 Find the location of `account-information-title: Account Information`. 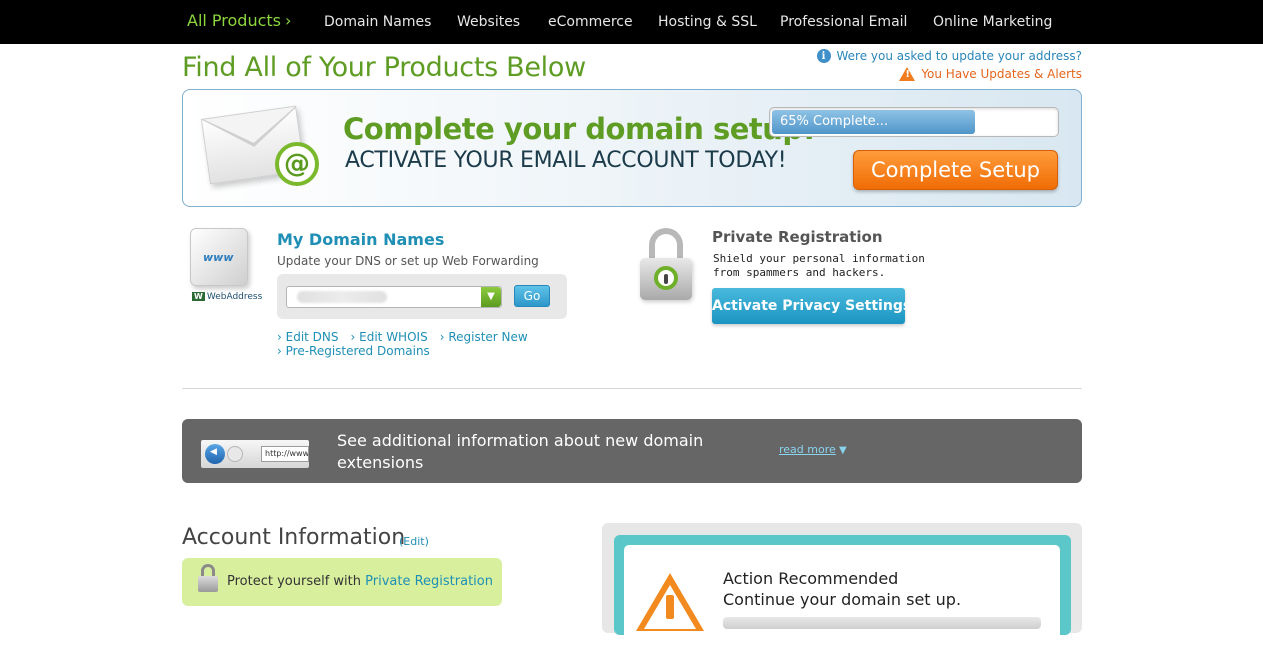

account-information-title: Account Information is located at coordinates (294, 537).